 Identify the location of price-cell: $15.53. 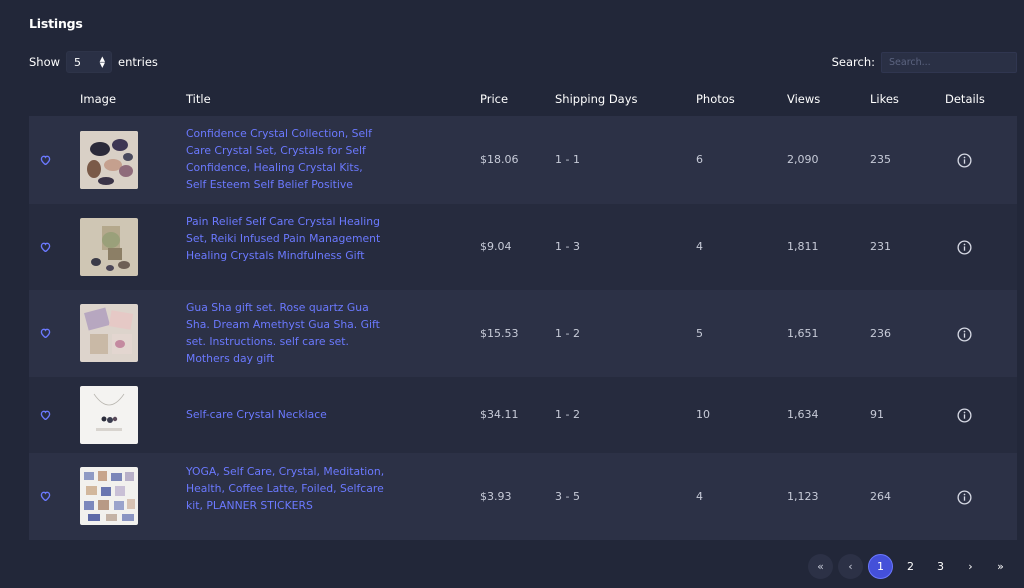
(499, 333).